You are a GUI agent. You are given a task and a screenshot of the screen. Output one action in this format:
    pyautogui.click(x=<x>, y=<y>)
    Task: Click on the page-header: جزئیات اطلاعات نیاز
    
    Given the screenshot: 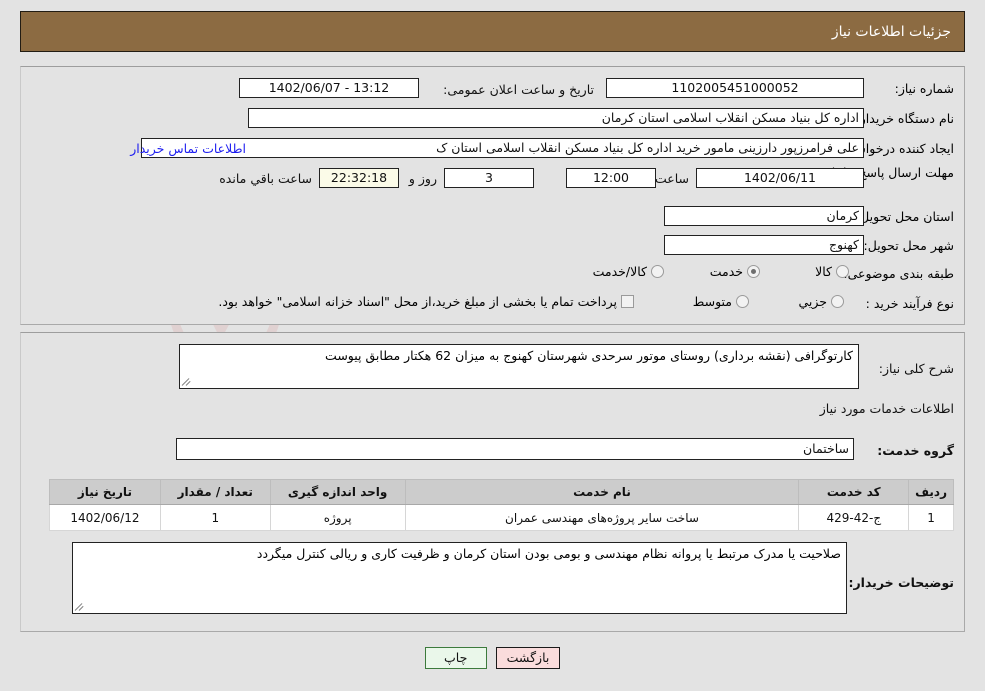 What is the action you would take?
    pyautogui.click(x=492, y=31)
    